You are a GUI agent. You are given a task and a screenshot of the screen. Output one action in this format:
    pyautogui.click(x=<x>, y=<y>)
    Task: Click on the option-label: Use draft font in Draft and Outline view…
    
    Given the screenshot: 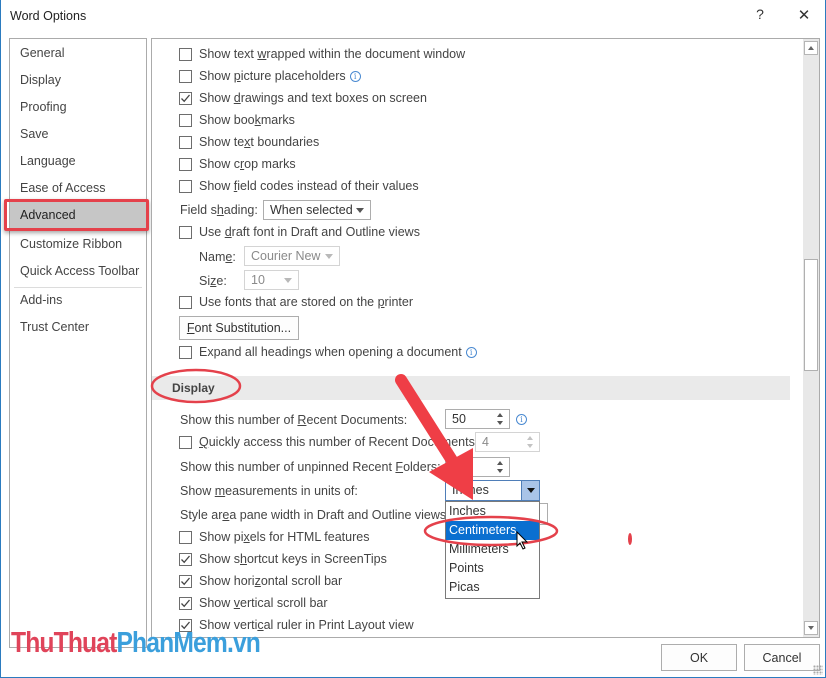 What is the action you would take?
    pyautogui.click(x=309, y=232)
    